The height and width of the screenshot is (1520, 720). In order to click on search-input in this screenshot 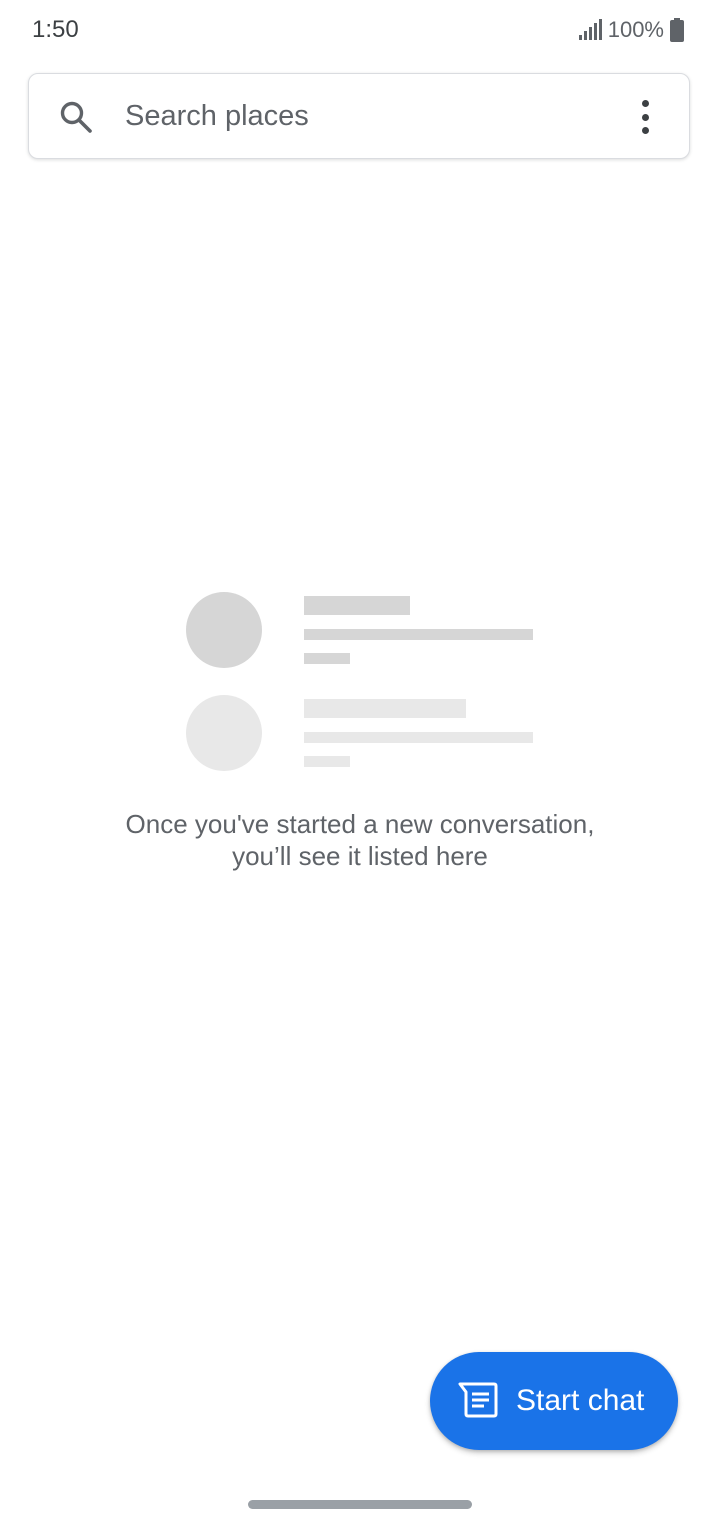, I will do `click(360, 116)`.